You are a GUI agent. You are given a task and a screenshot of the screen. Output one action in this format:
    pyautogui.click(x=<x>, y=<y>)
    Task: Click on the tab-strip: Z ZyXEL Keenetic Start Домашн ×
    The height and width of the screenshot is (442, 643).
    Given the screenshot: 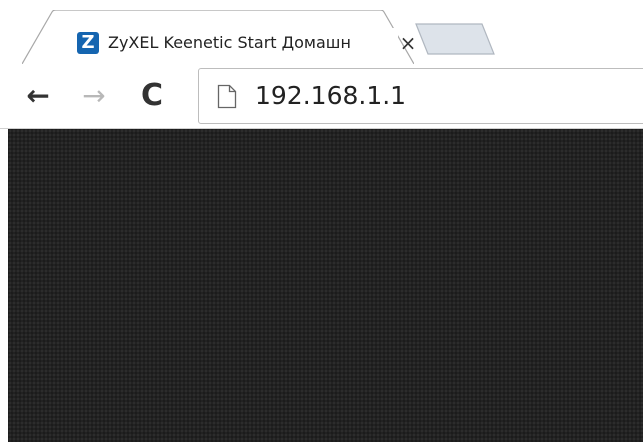 What is the action you would take?
    pyautogui.click(x=321, y=32)
    